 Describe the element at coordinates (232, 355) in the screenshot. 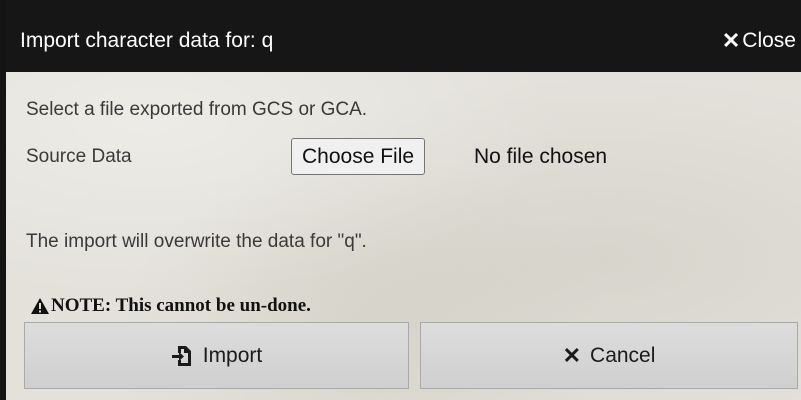

I see `import-label: Import` at that location.